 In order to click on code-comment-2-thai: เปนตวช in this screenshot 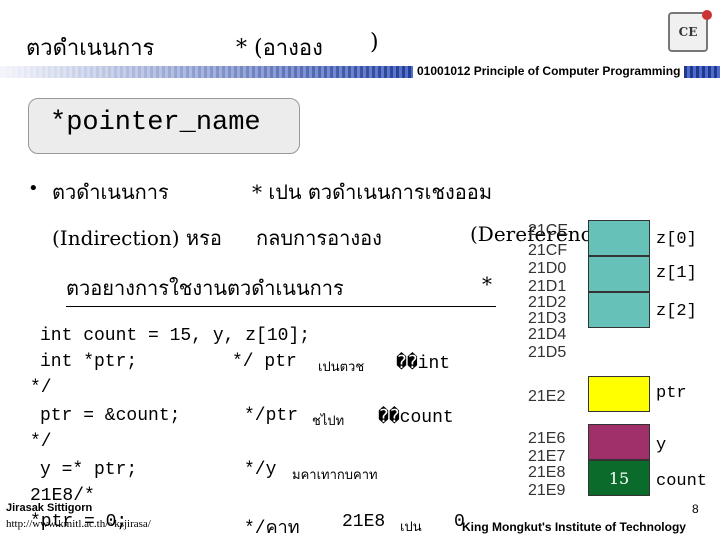, I will do `click(341, 367)`.